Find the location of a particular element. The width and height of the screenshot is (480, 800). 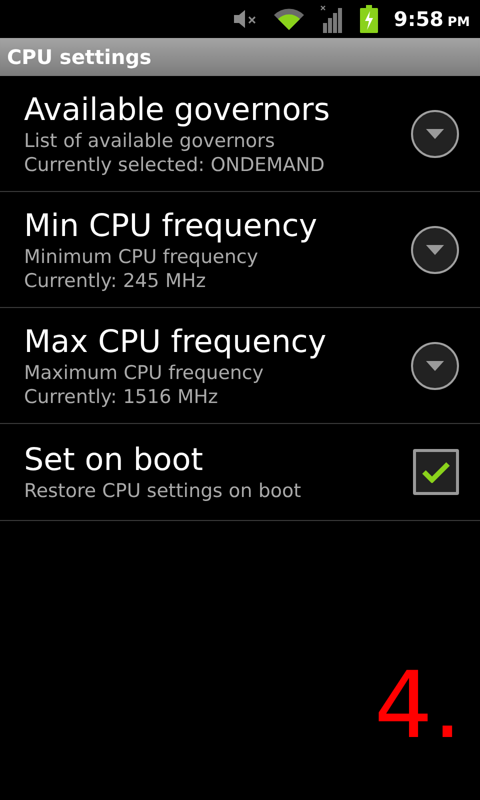

mute-icon is located at coordinates (245, 19).